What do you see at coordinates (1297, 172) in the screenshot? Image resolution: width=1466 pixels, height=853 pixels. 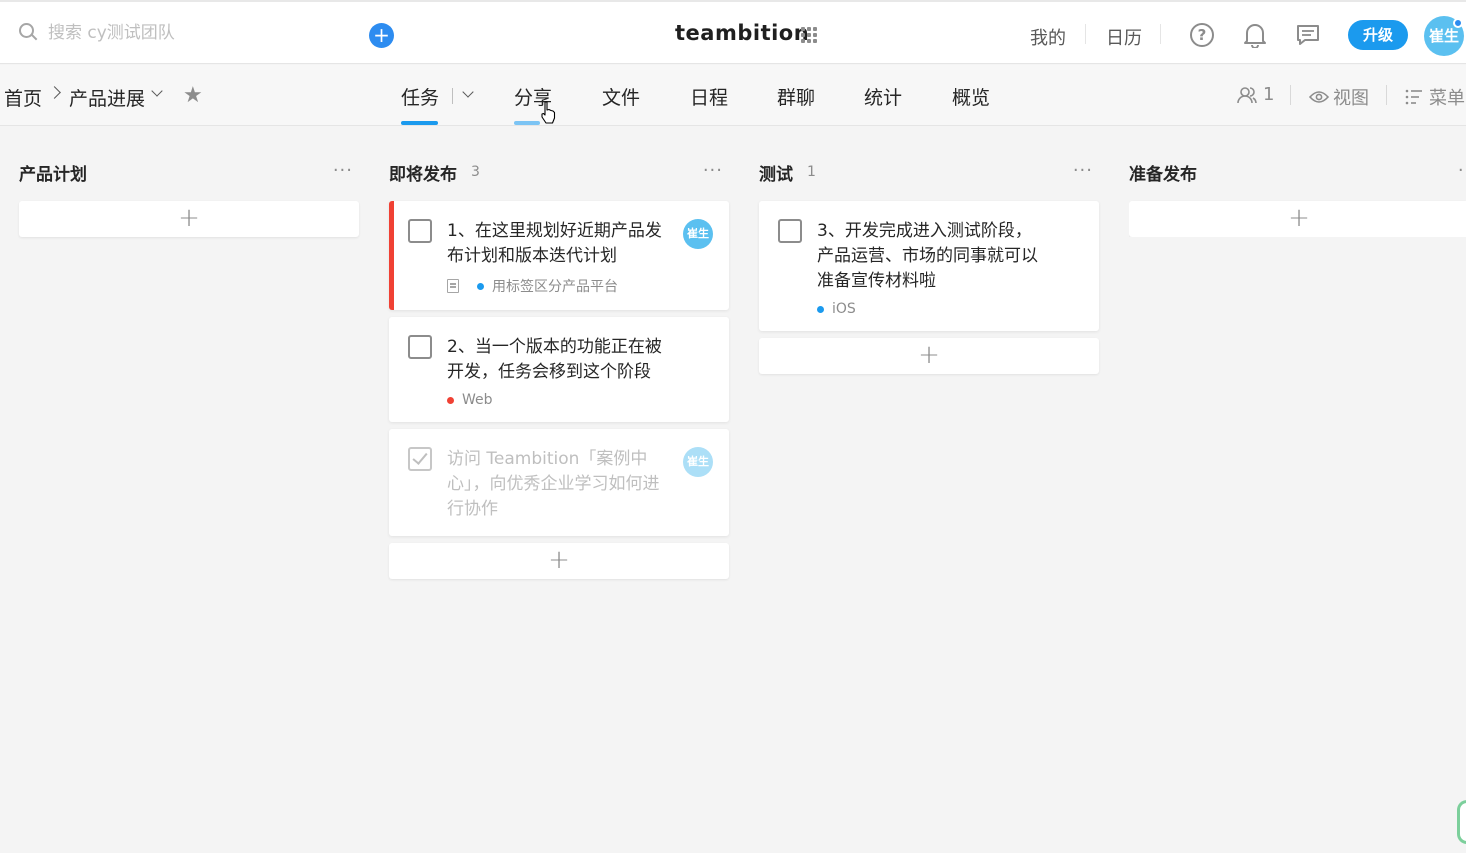 I see `column-header: 准备发布 ···` at bounding box center [1297, 172].